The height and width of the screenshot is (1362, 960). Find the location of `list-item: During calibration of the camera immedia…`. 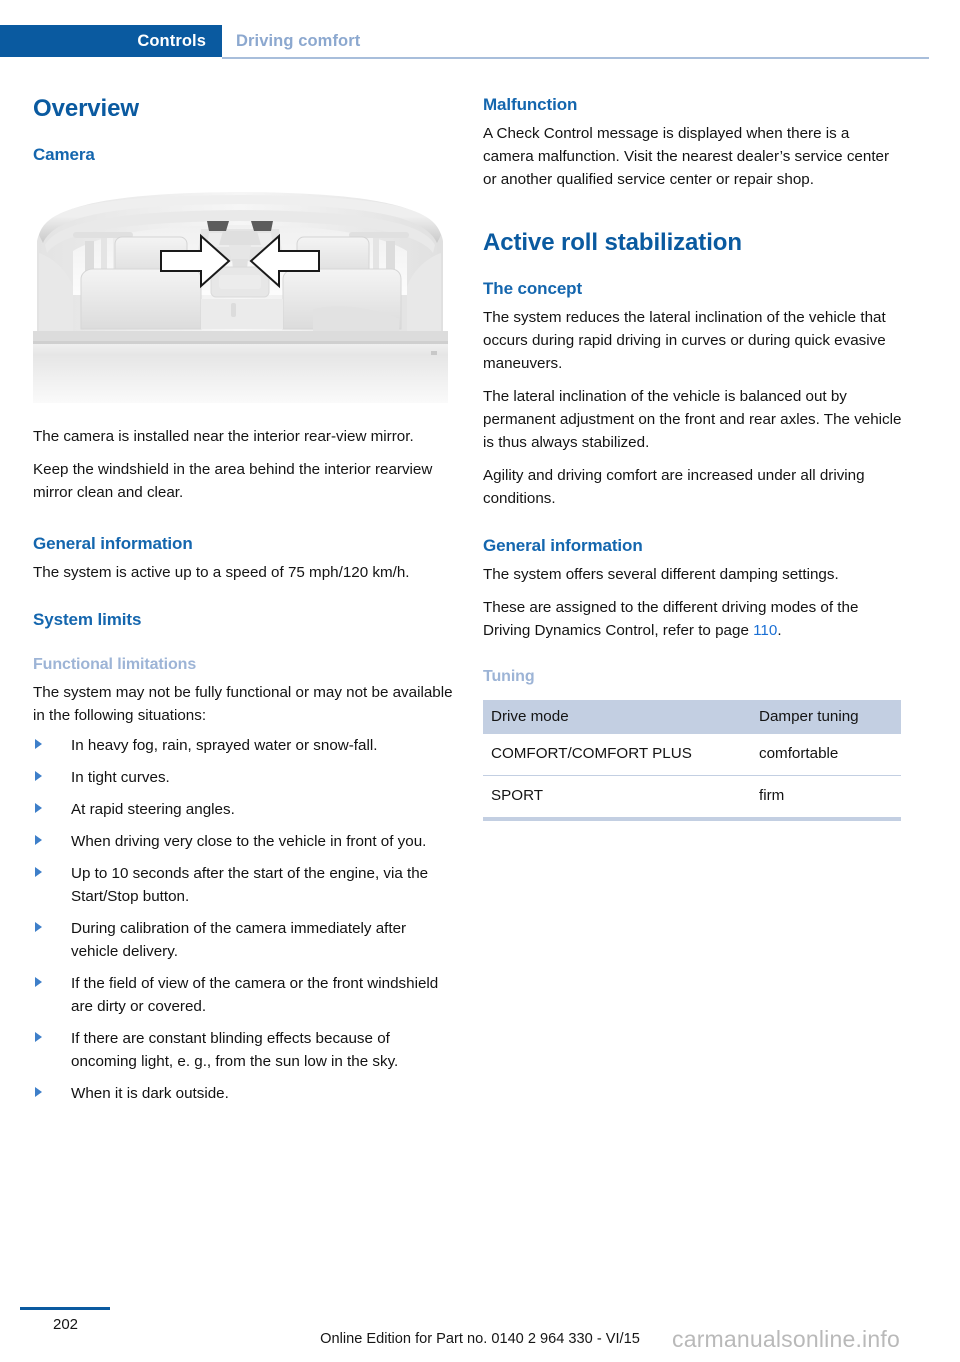

list-item: During calibration of the camera immedia… is located at coordinates (243, 940).